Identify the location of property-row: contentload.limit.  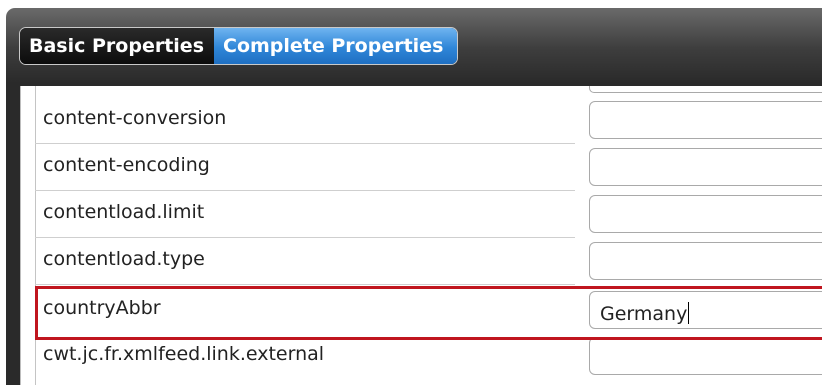
(421, 214).